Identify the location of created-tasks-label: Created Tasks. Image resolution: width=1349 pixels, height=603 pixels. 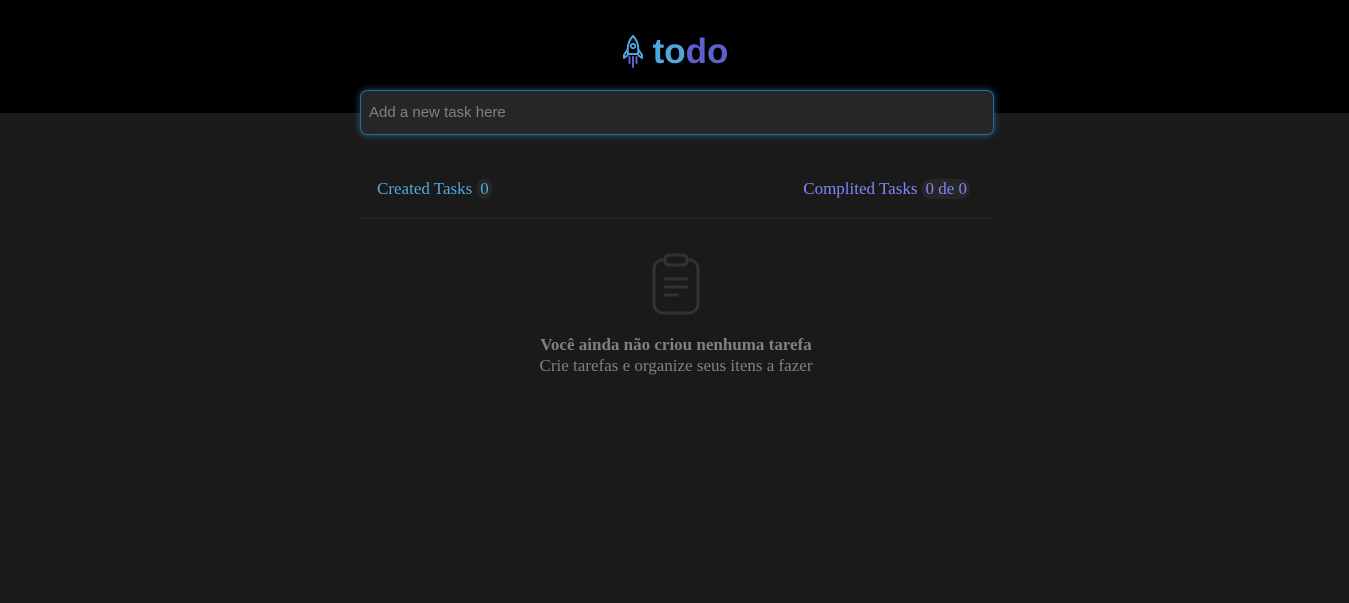
(425, 188).